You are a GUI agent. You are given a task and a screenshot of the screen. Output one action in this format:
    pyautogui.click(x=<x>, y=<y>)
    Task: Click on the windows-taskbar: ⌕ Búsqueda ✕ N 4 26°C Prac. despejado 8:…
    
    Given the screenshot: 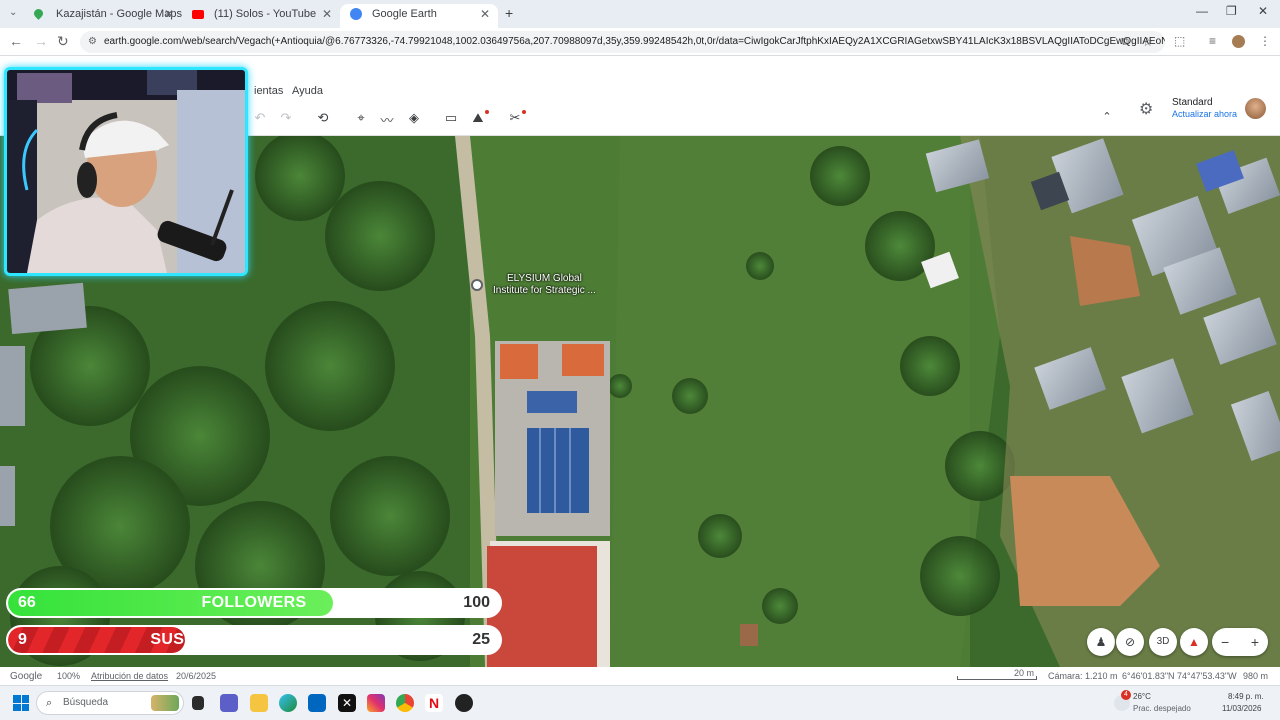 What is the action you would take?
    pyautogui.click(x=640, y=702)
    